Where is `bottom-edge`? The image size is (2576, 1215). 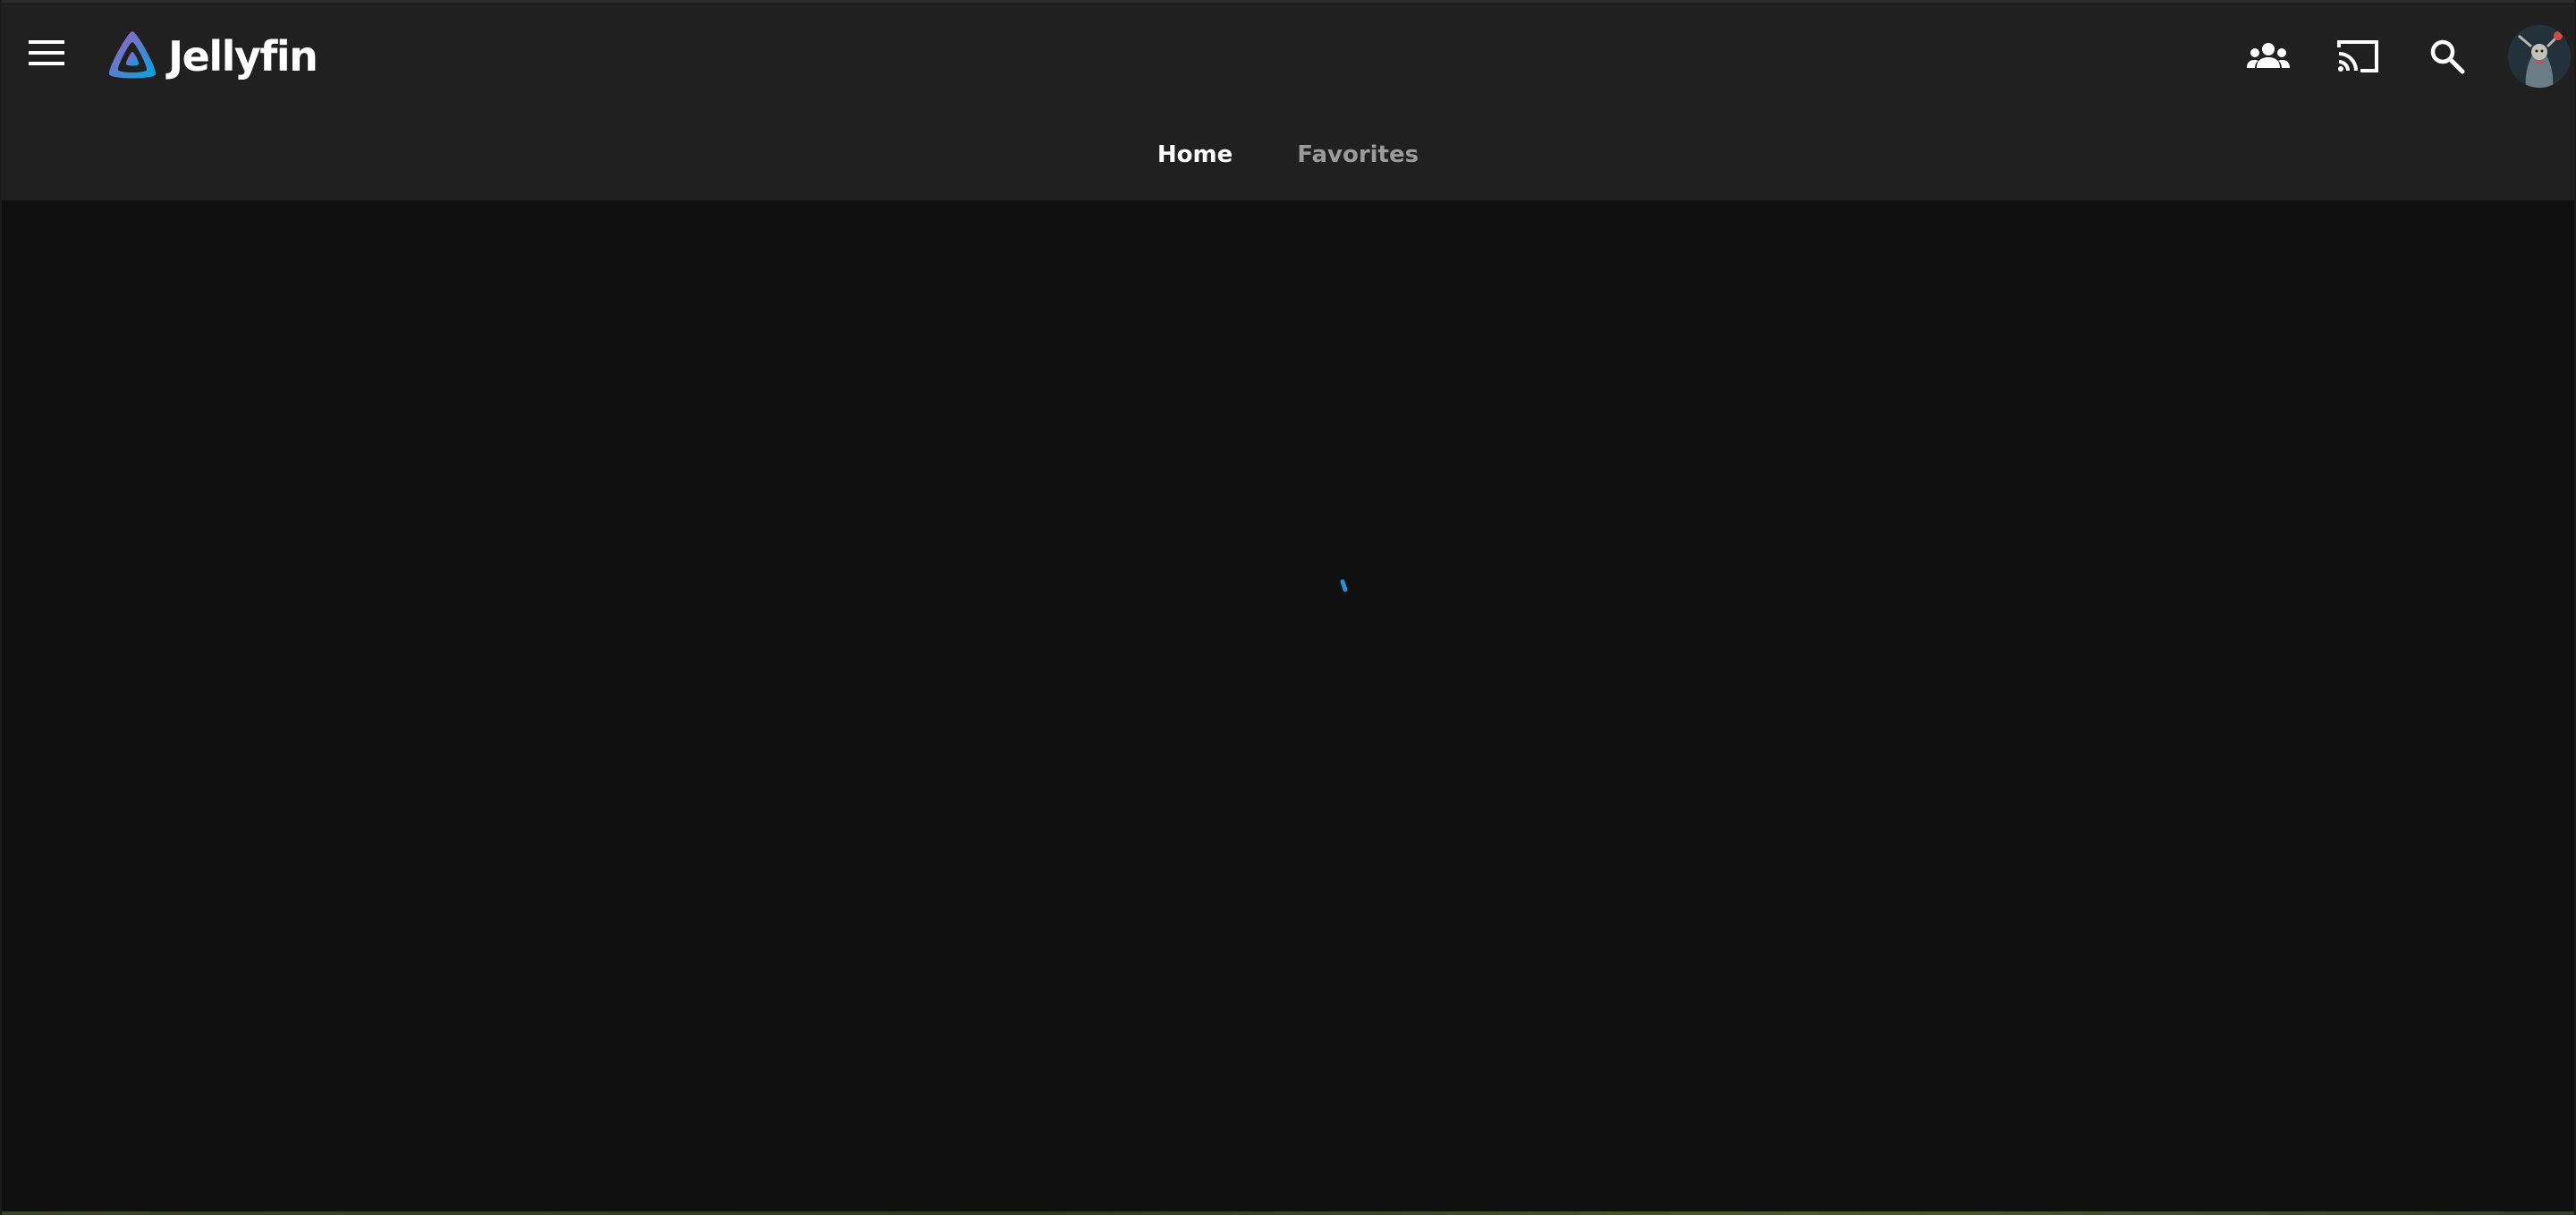 bottom-edge is located at coordinates (1288, 1213).